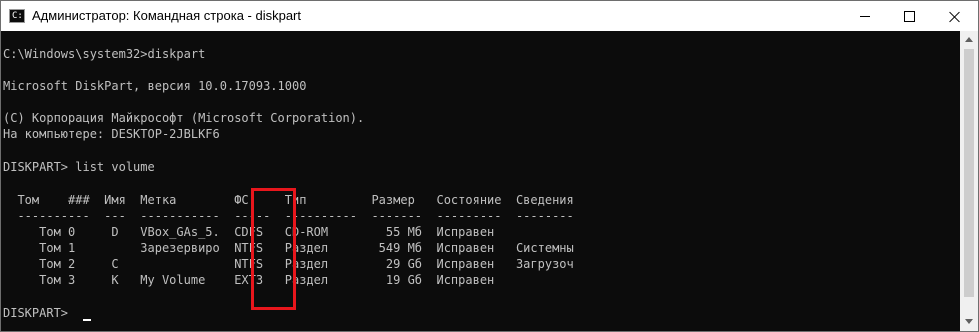 The height and width of the screenshot is (332, 979). Describe the element at coordinates (969, 321) in the screenshot. I see `scroll-down-icon` at that location.